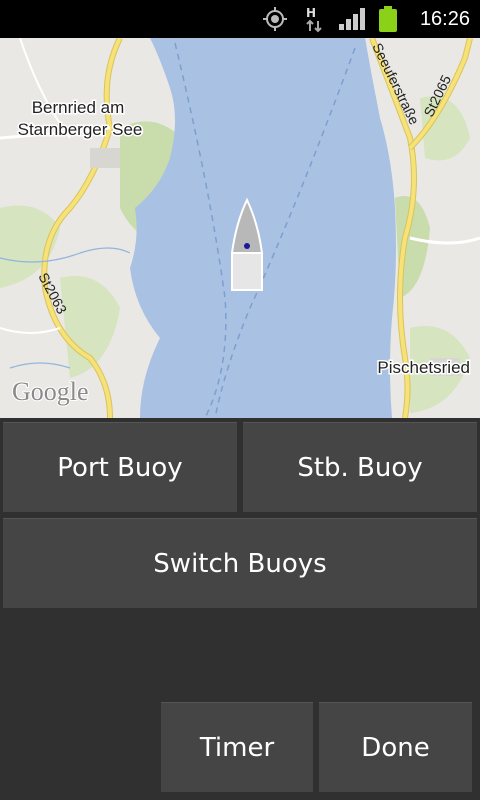 The image size is (480, 800). I want to click on status-bar: H 16:26, so click(240, 19).